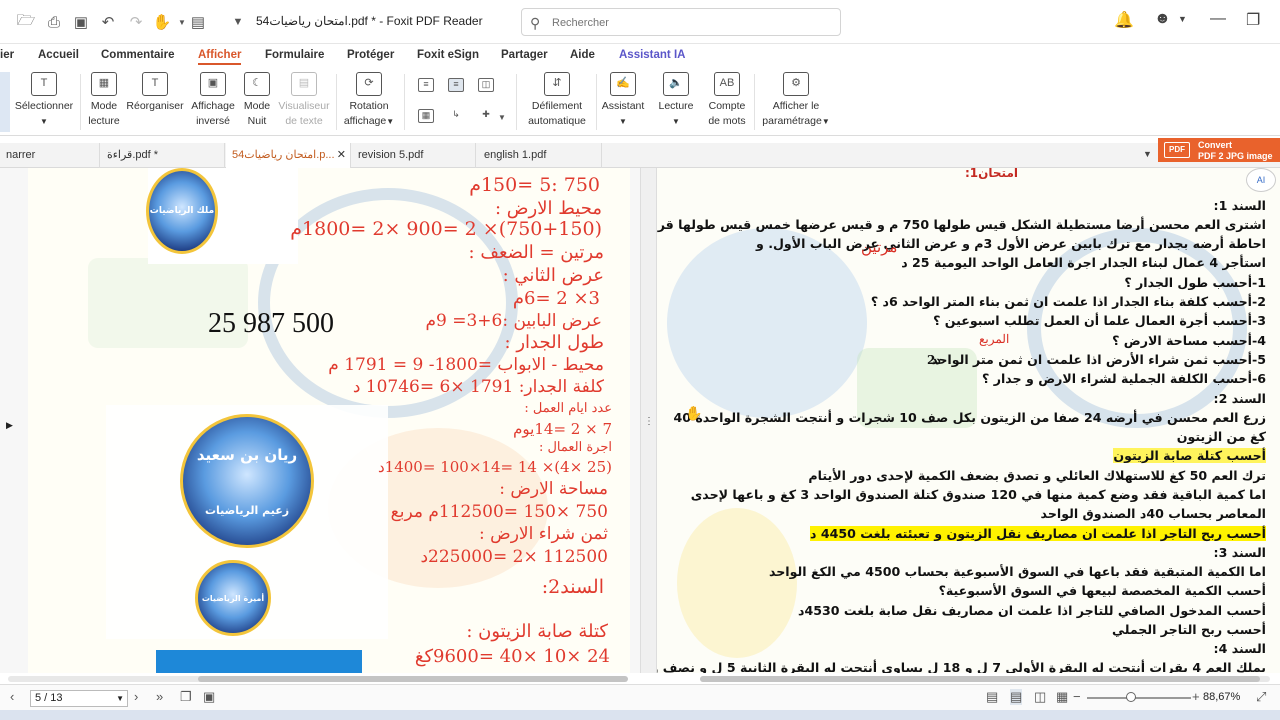 The image size is (1280, 720). I want to click on tab-ai-assistant: Assistant IA, so click(652, 55).